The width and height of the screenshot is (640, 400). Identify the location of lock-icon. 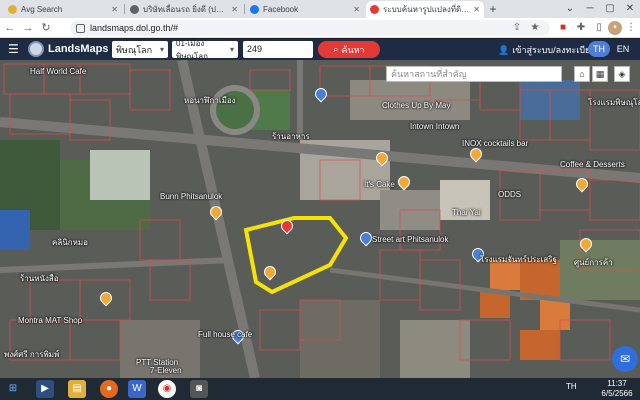
(80, 28).